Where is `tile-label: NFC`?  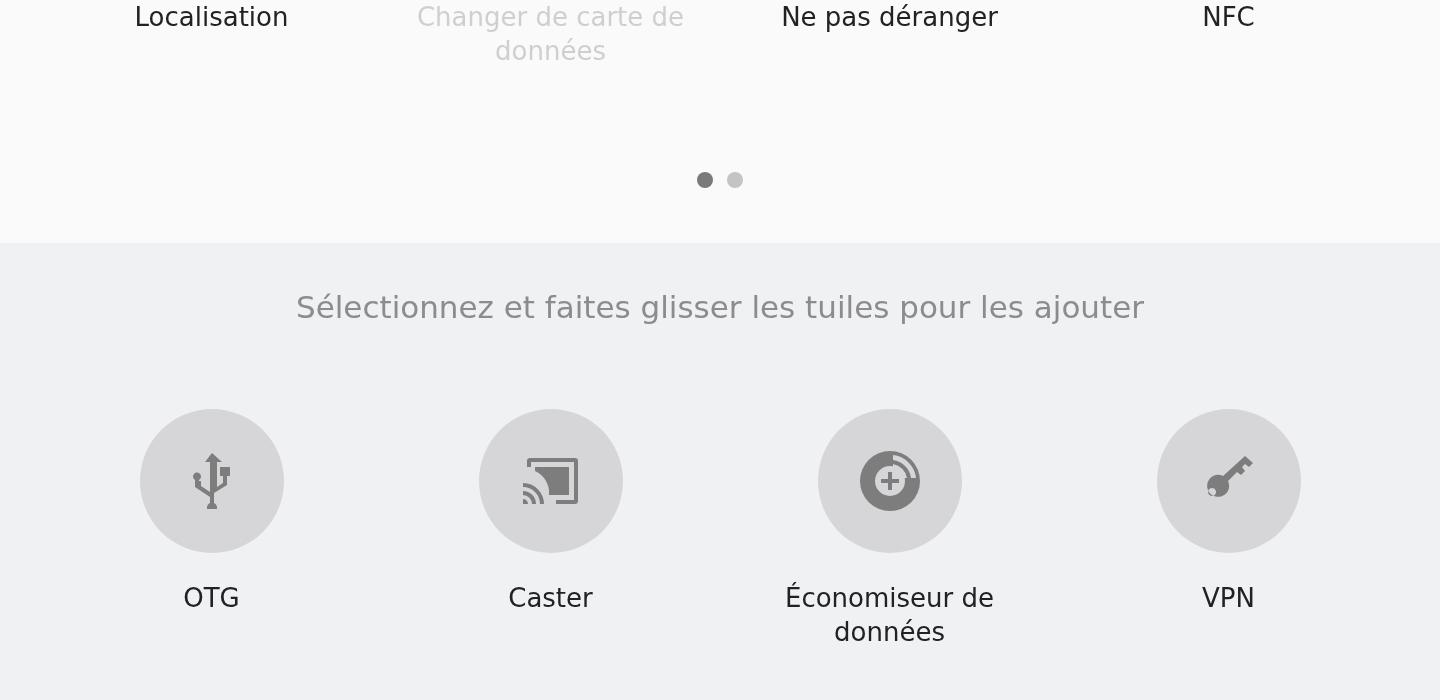
tile-label: NFC is located at coordinates (1228, 17).